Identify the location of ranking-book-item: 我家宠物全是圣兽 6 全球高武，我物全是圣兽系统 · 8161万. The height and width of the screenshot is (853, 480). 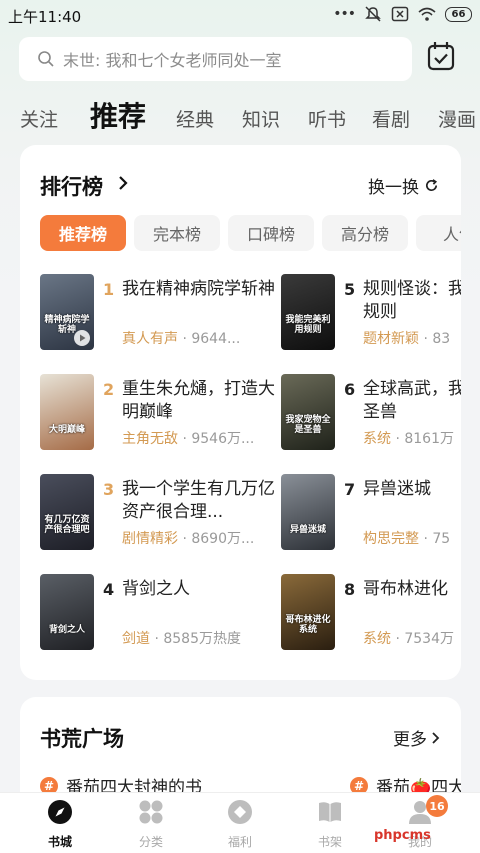
(371, 413).